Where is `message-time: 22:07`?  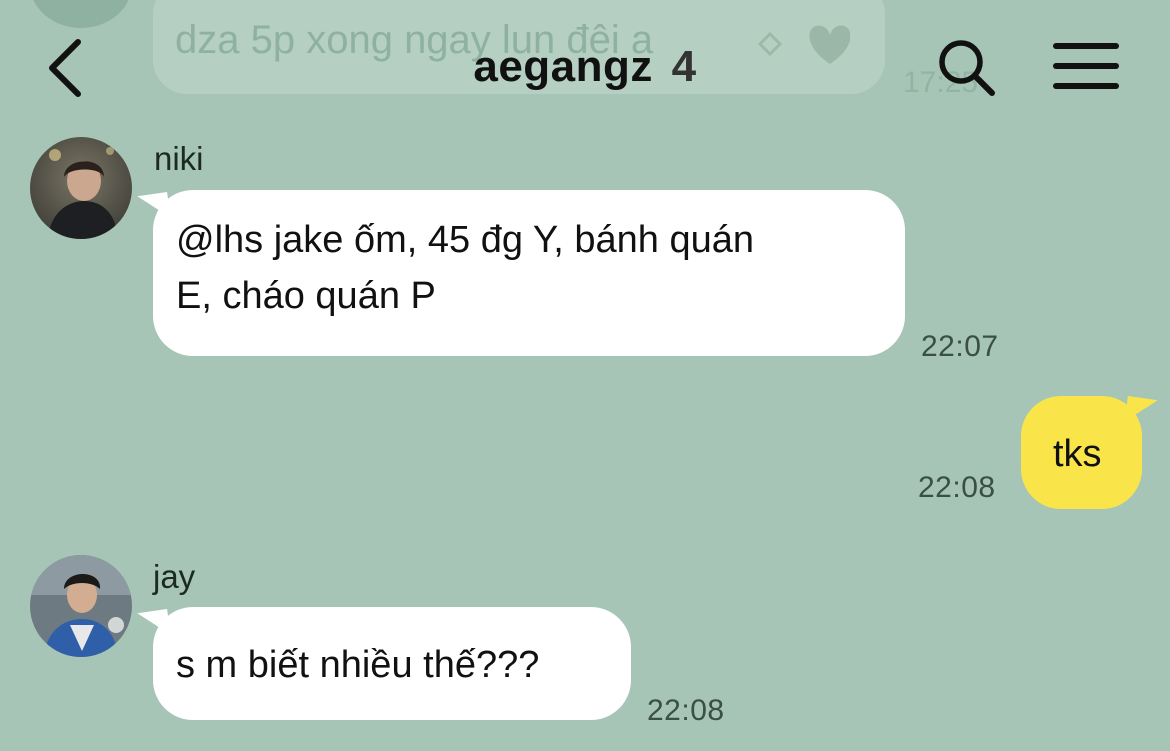
message-time: 22:07 is located at coordinates (960, 346).